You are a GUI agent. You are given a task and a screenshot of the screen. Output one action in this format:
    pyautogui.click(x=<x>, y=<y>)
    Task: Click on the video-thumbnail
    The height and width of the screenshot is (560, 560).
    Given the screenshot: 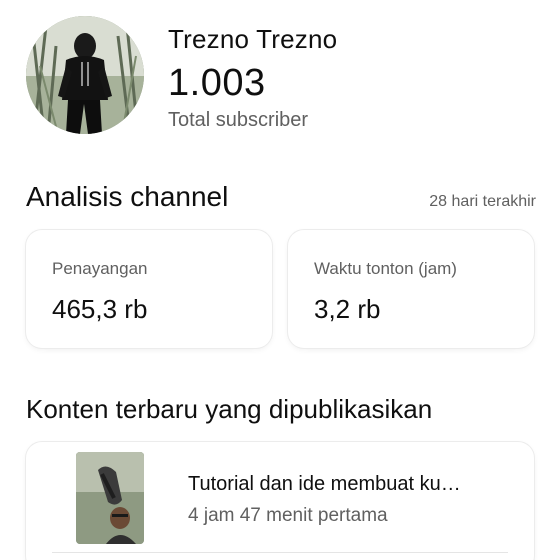 What is the action you would take?
    pyautogui.click(x=110, y=498)
    